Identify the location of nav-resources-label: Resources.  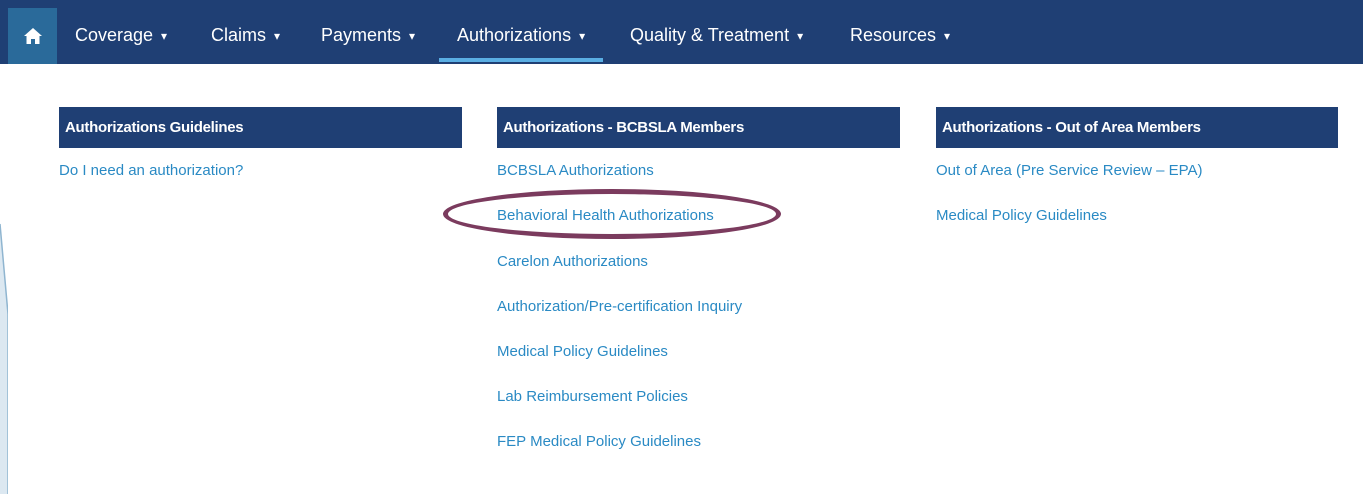
(893, 35).